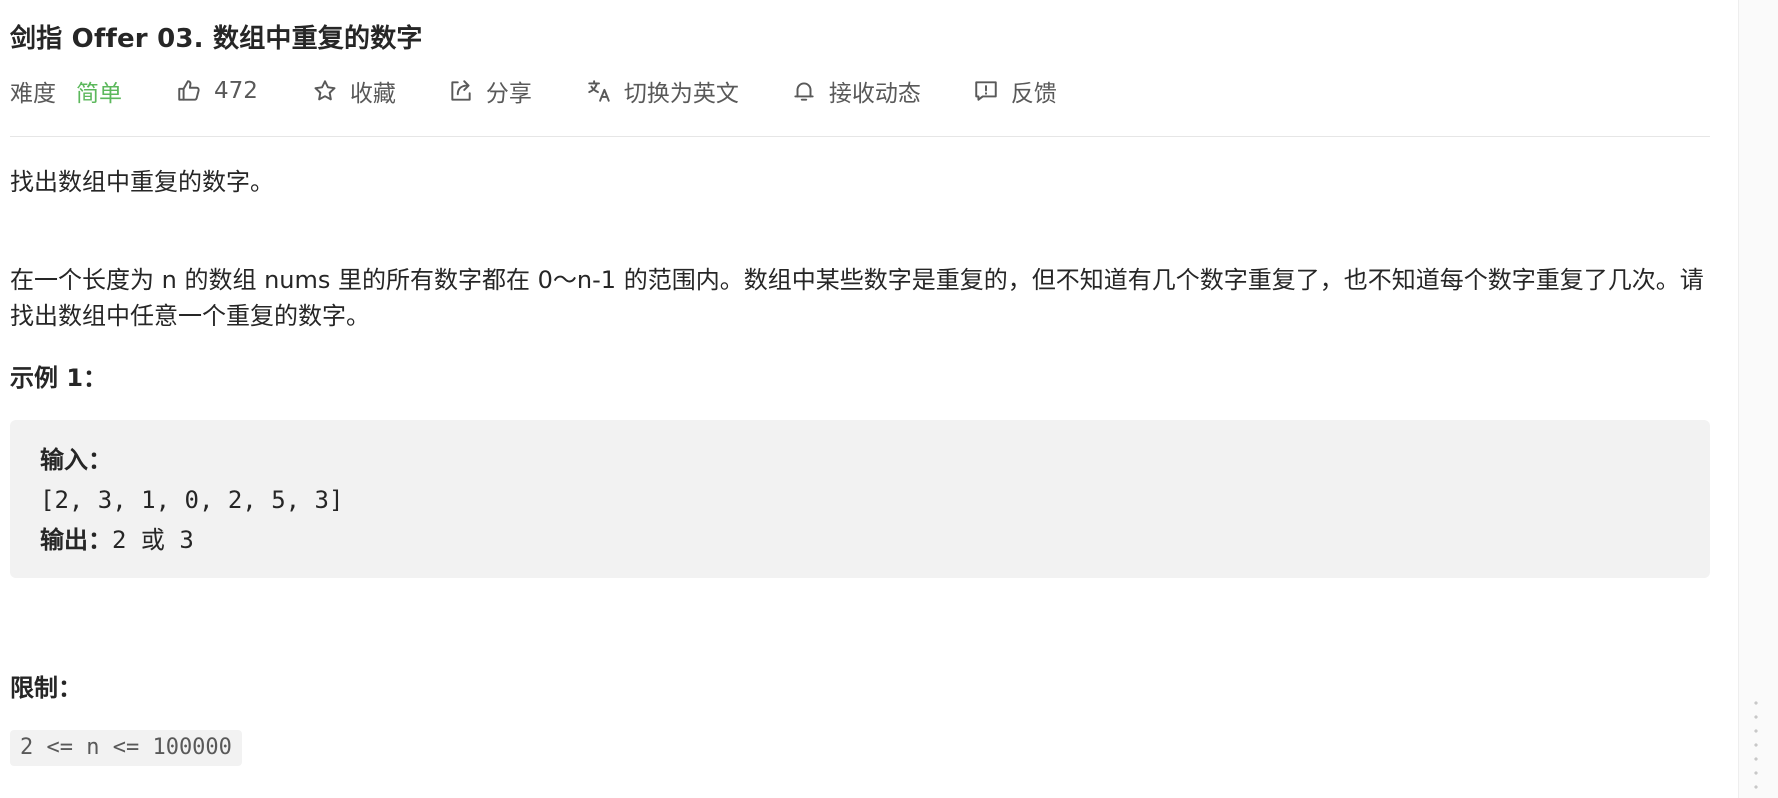 This screenshot has width=1778, height=798. I want to click on bell-icon, so click(804, 91).